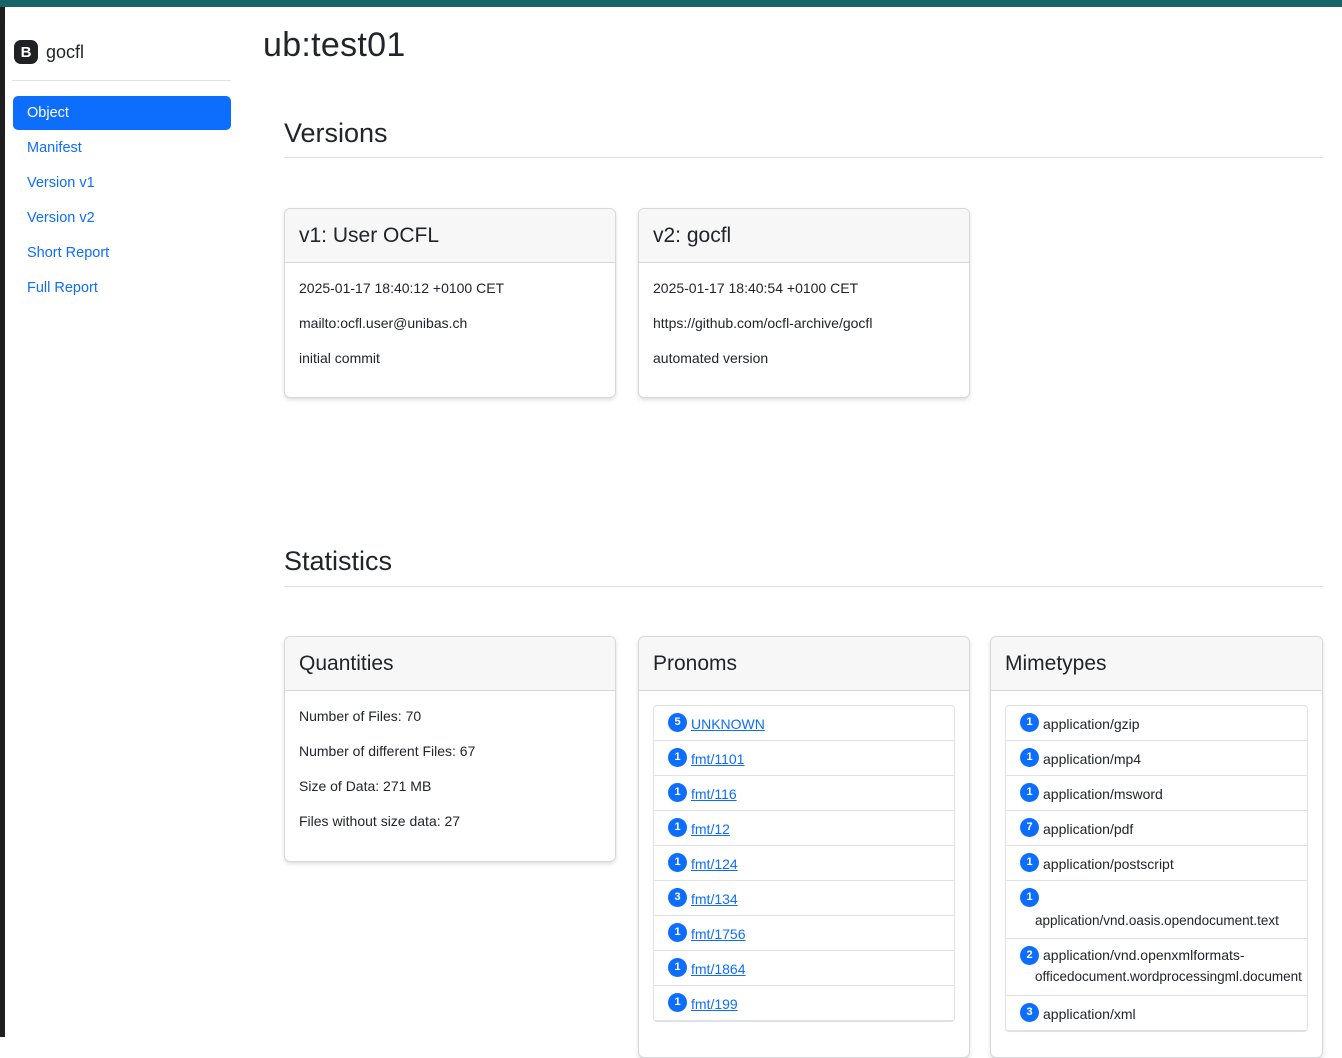 The width and height of the screenshot is (1342, 1058). Describe the element at coordinates (122, 218) in the screenshot. I see `sidebar-item-version-v2: Version v2` at that location.